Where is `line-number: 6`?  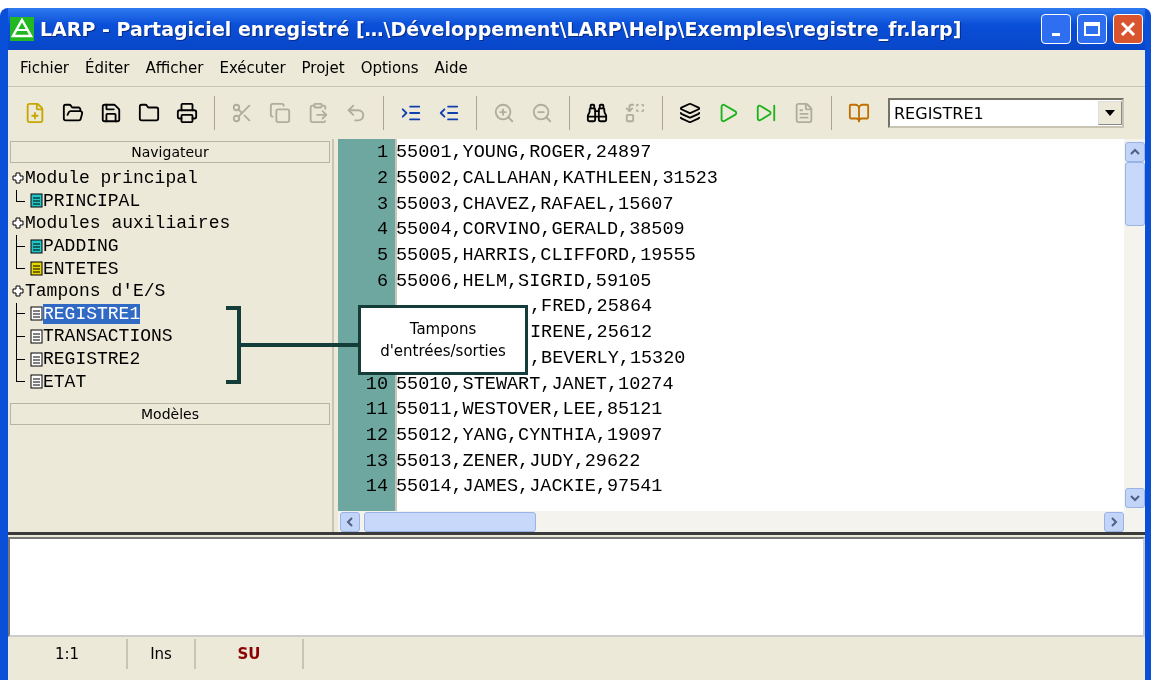 line-number: 6 is located at coordinates (382, 281).